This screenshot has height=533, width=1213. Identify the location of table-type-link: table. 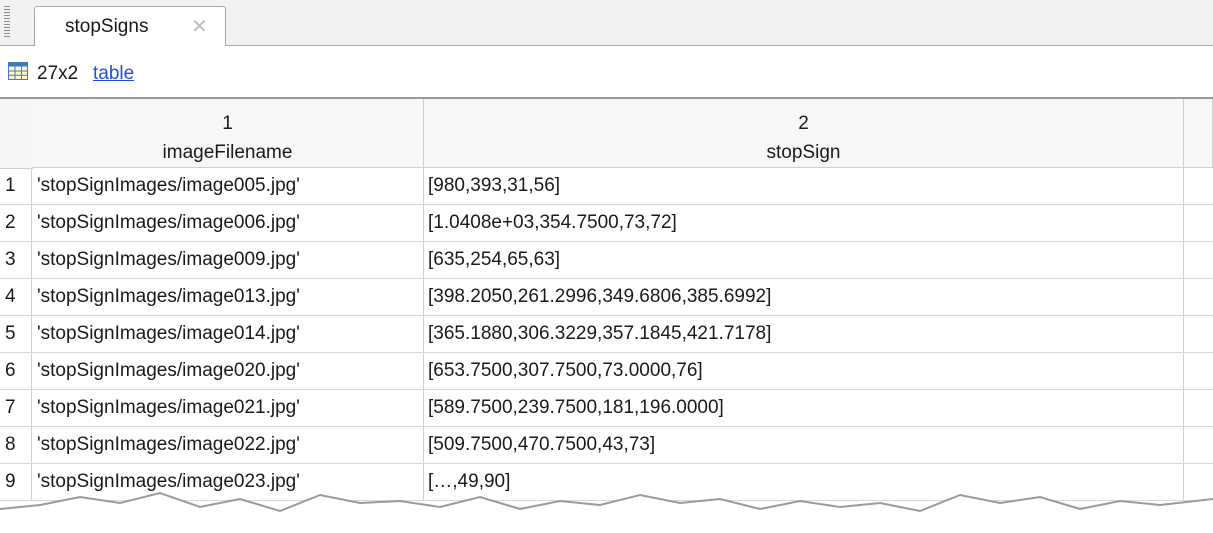
(113, 74).